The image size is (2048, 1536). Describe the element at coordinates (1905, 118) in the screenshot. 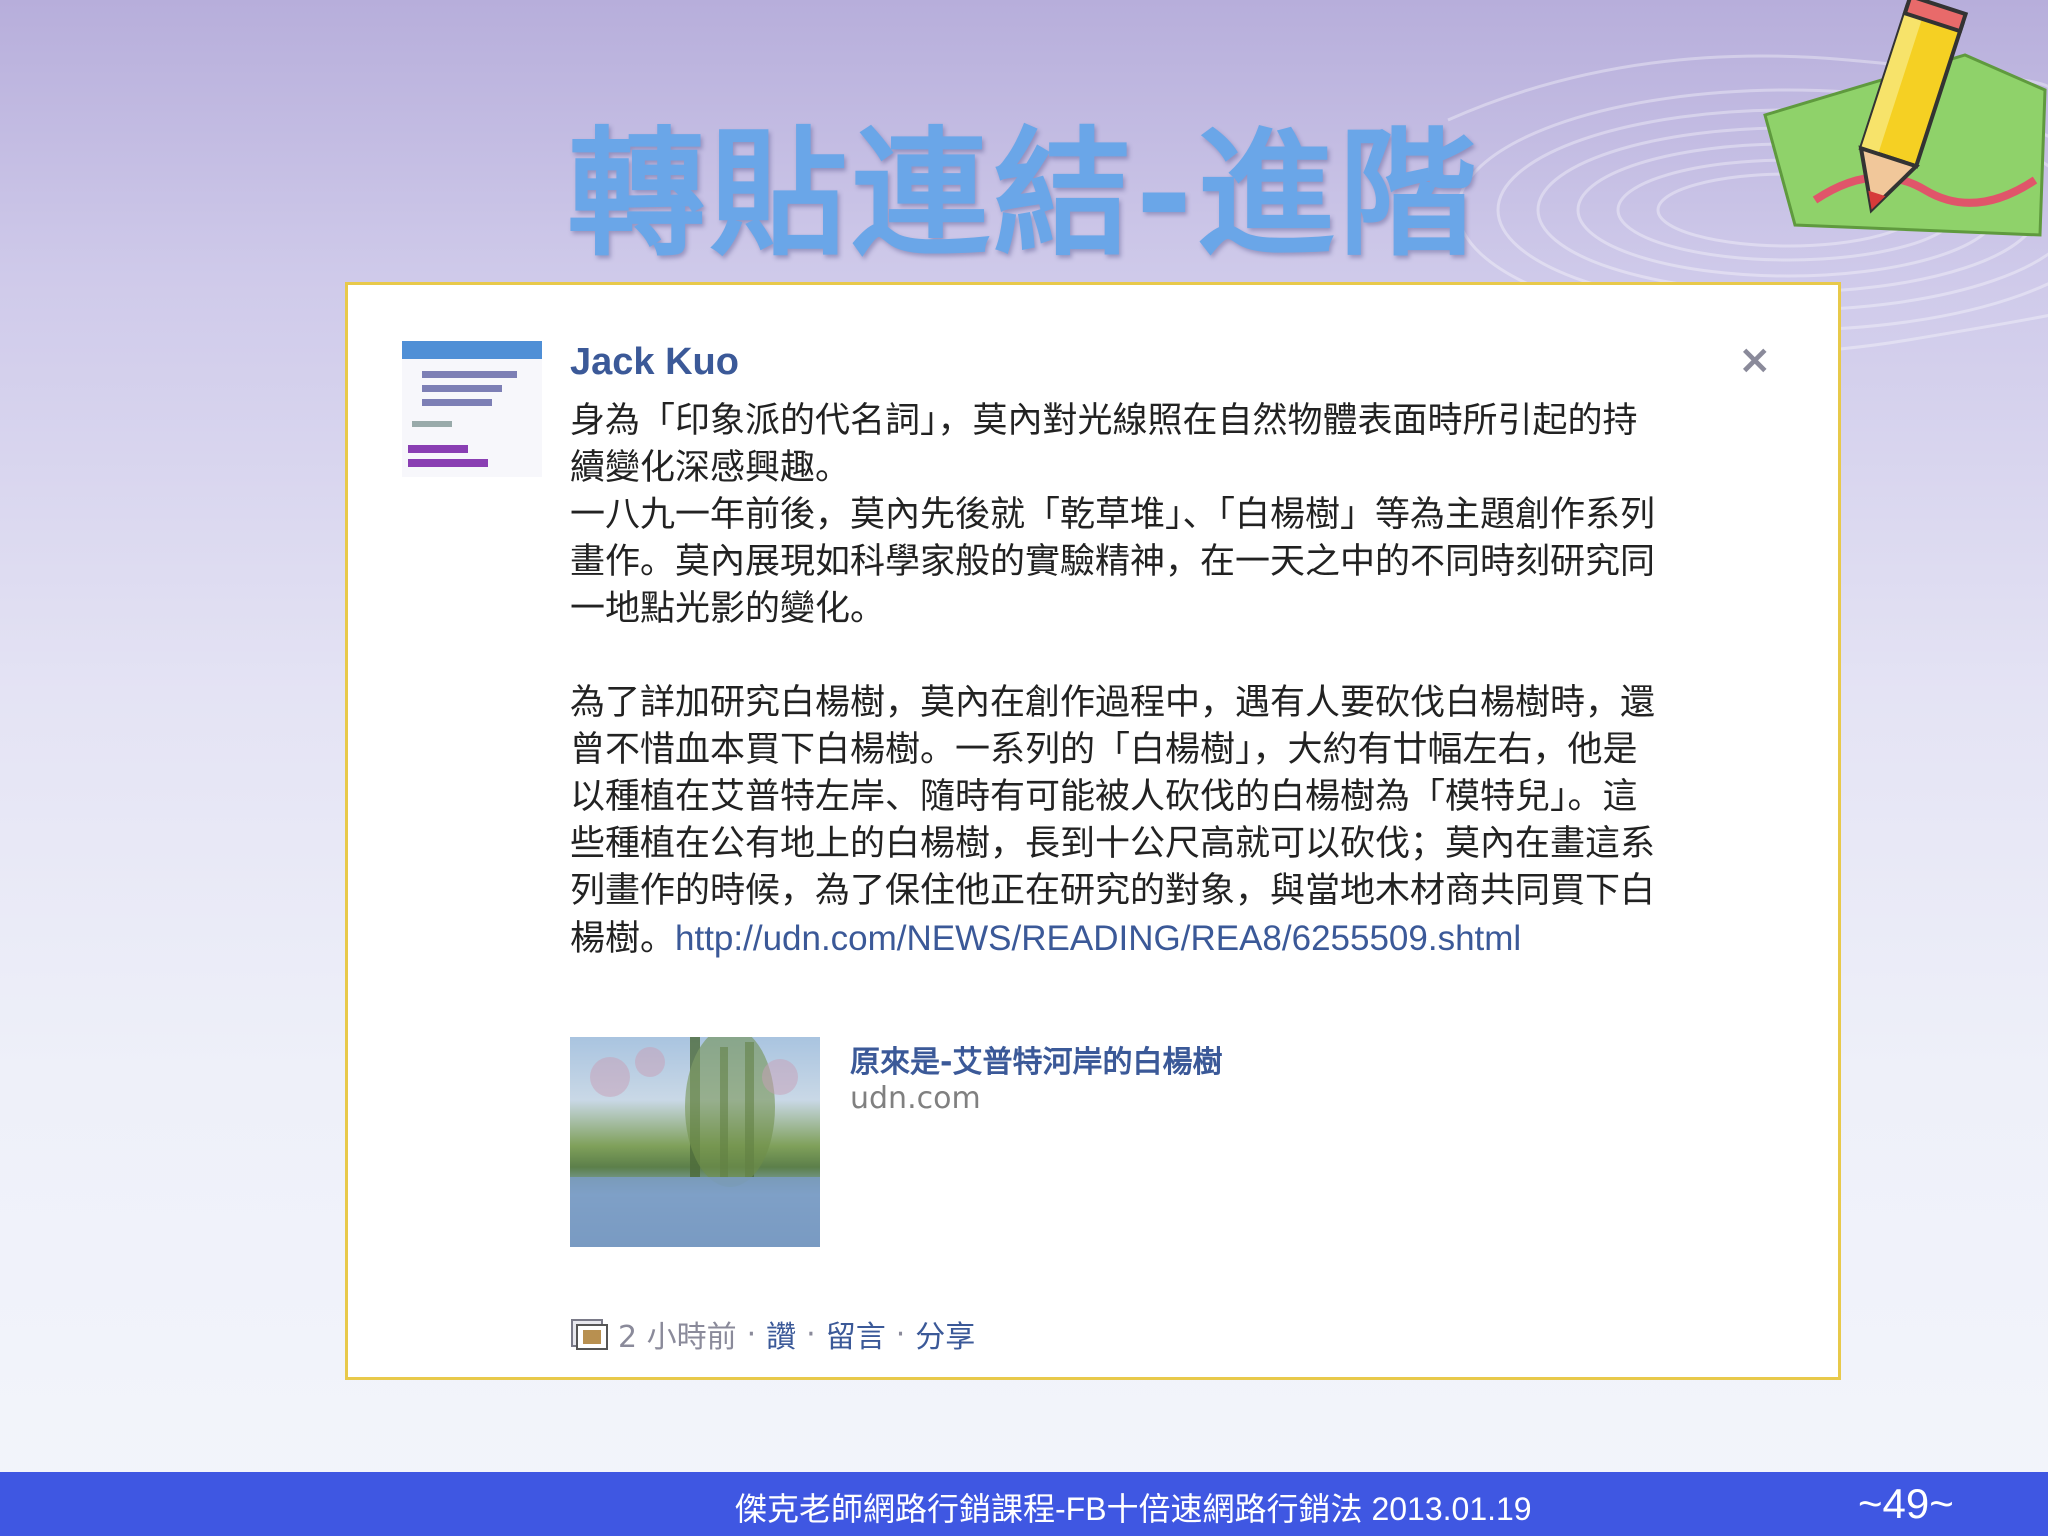

I see `pencil-clipart` at that location.